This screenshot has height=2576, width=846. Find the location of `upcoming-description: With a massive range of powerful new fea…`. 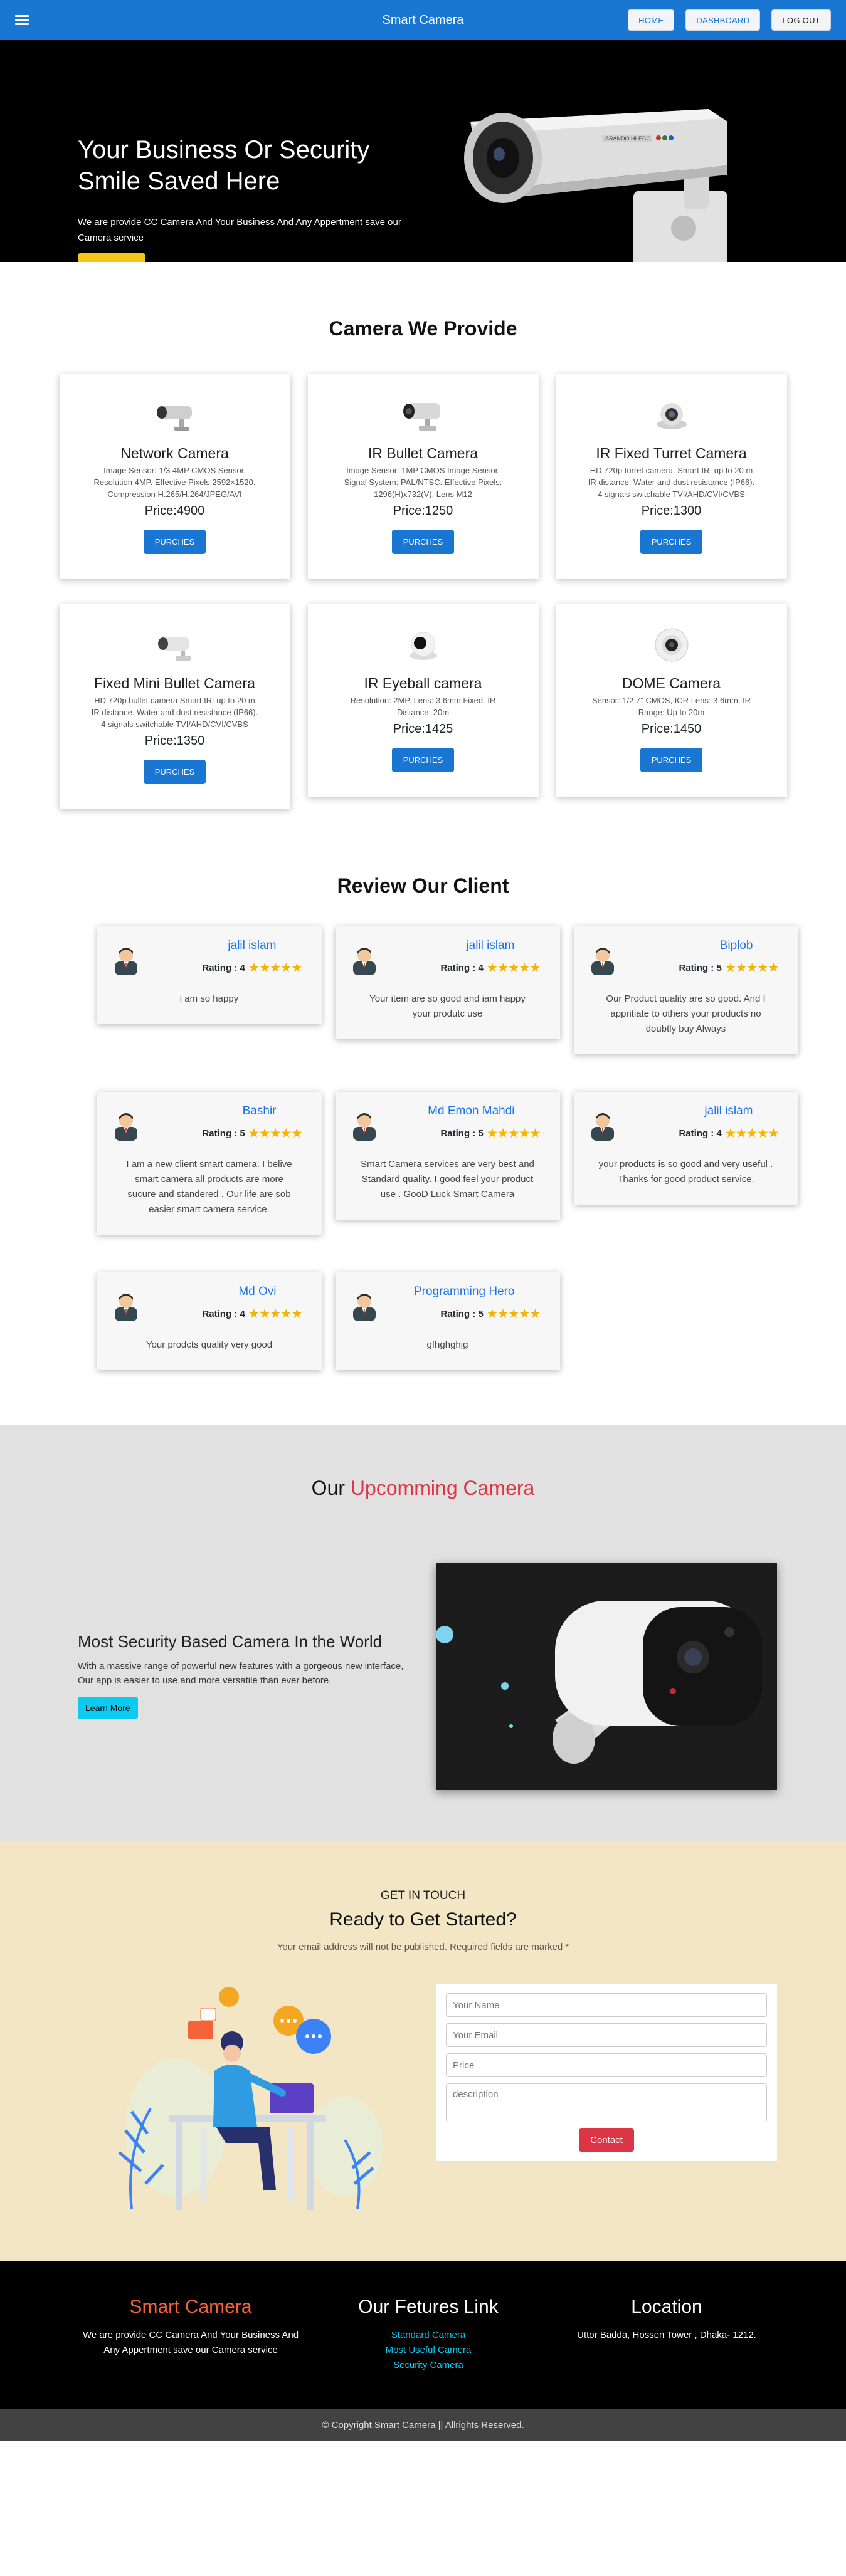

upcoming-description: With a massive range of powerful new fea… is located at coordinates (241, 1673).